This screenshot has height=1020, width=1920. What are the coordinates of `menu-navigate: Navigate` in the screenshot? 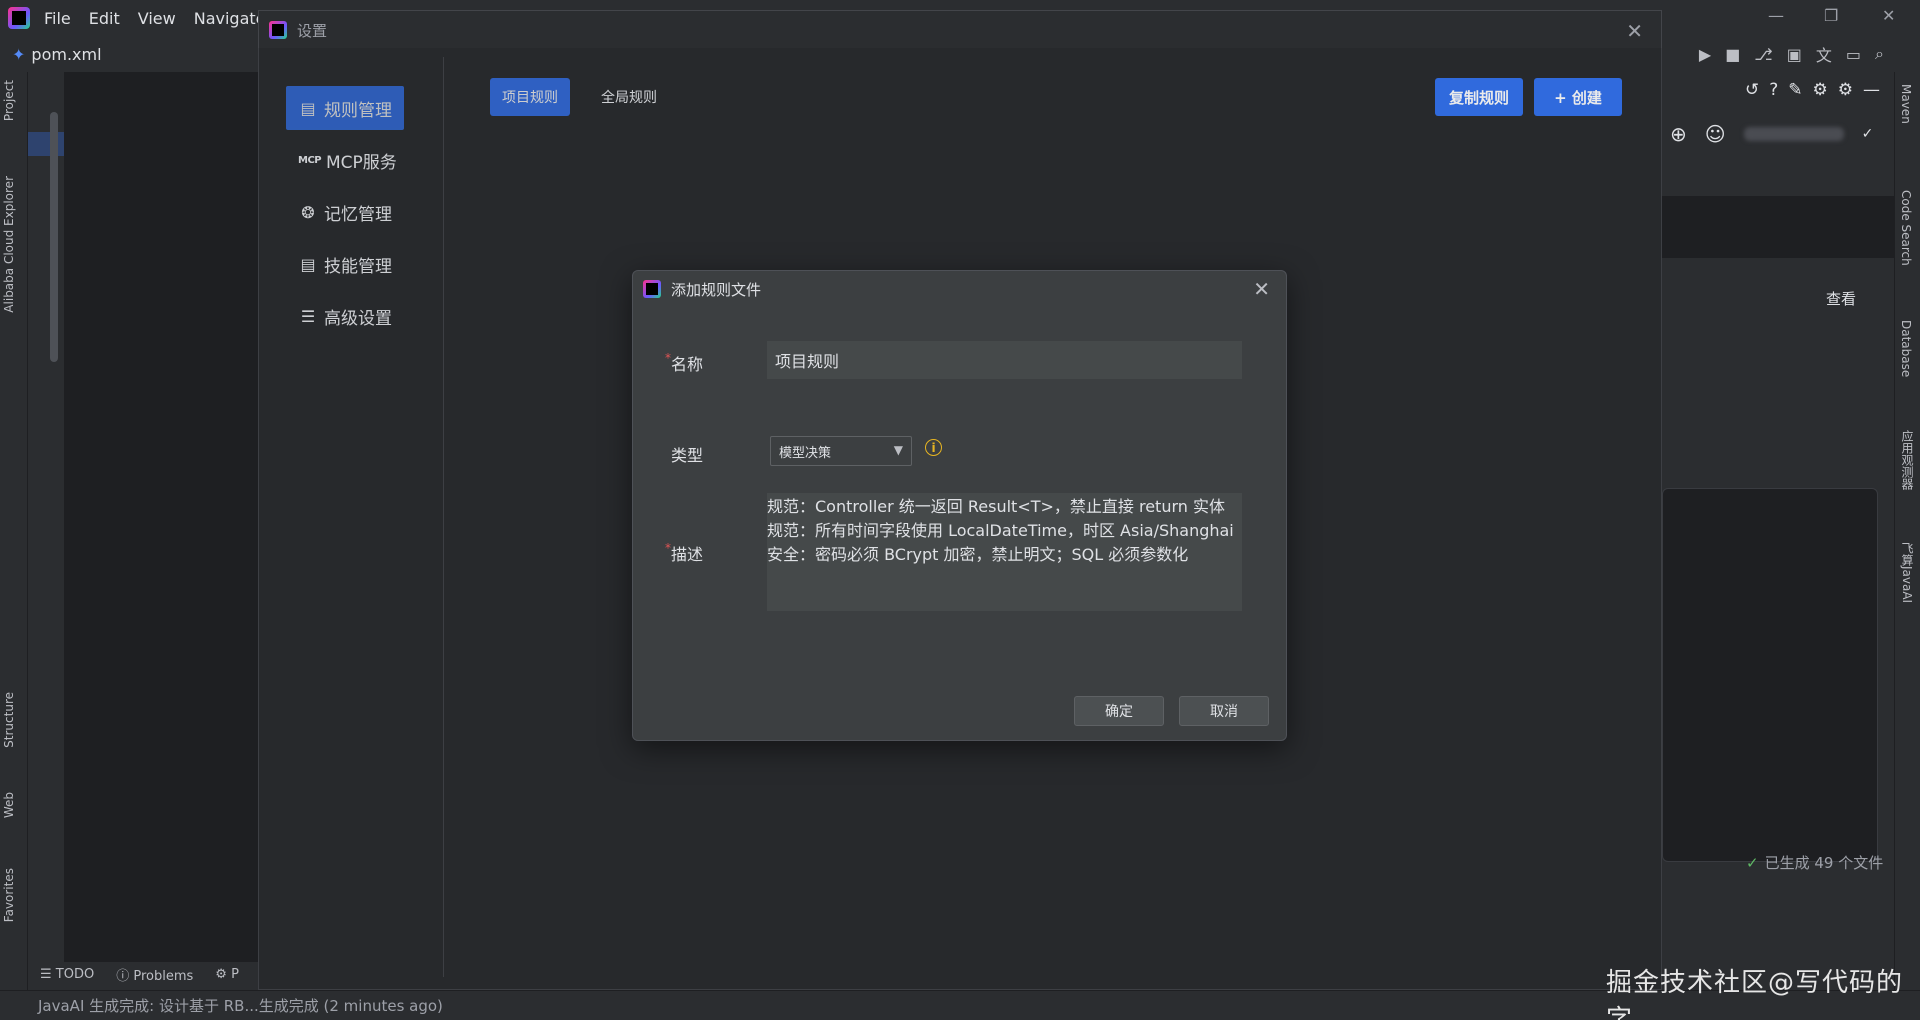 It's located at (230, 18).